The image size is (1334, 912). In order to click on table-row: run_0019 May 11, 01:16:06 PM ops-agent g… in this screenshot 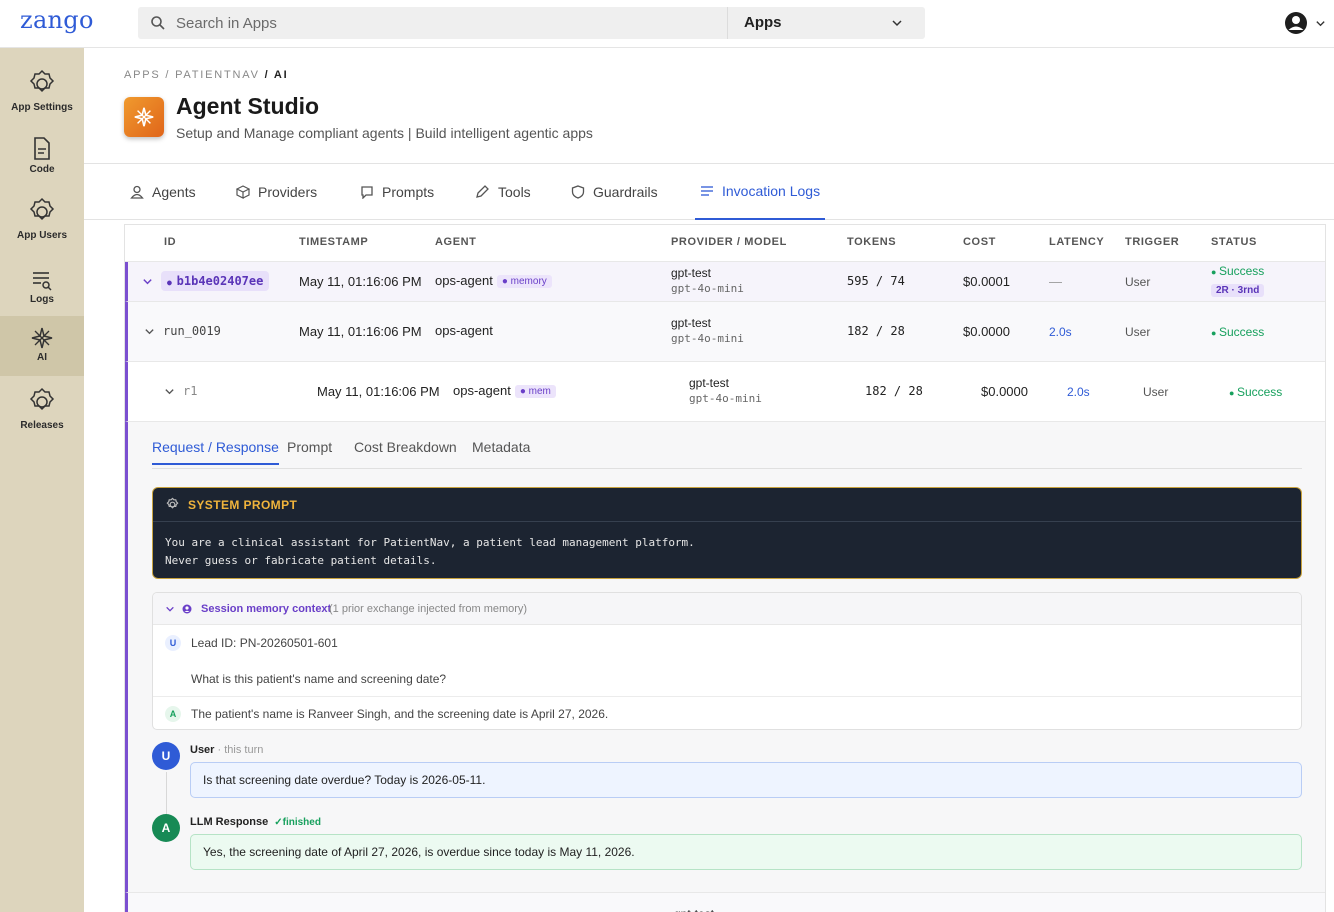, I will do `click(725, 332)`.